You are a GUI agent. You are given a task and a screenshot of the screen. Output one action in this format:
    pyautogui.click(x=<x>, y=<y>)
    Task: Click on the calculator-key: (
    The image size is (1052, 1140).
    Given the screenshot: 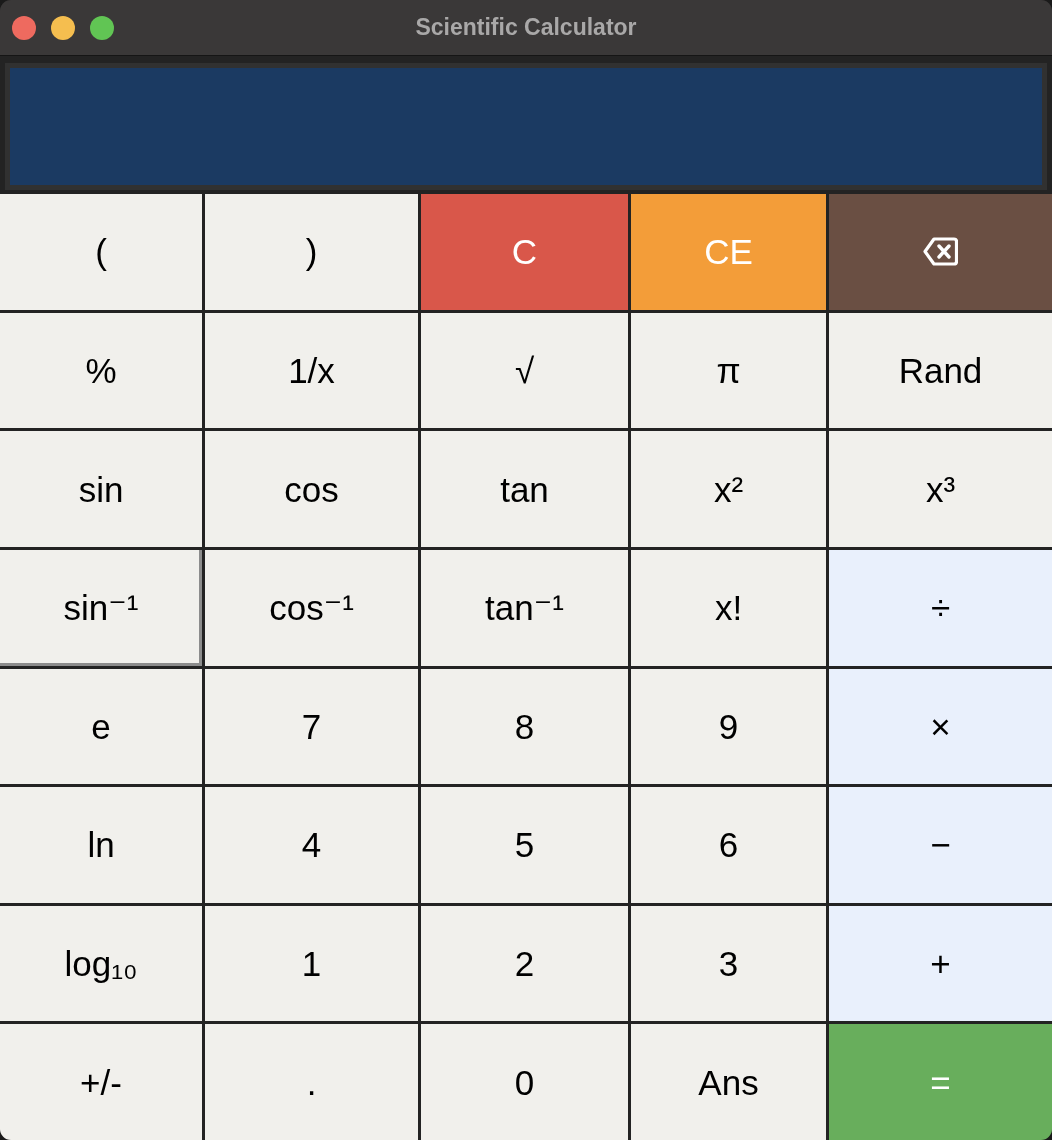 What is the action you would take?
    pyautogui.click(x=101, y=252)
    